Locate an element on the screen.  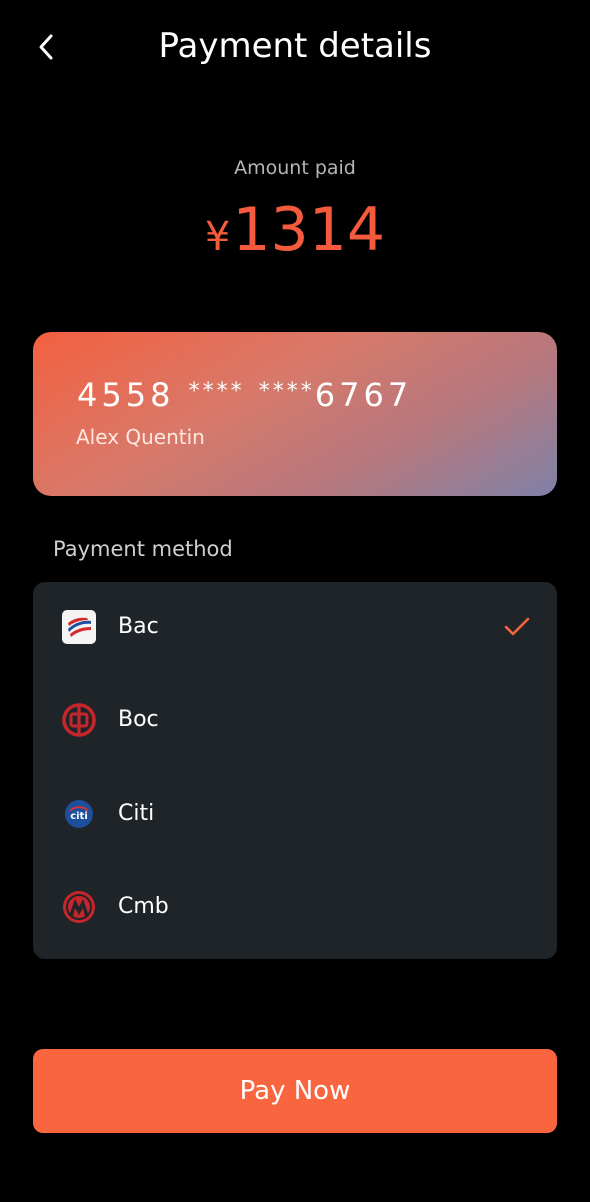
payment-method-item-boc: Boc is located at coordinates (295, 721).